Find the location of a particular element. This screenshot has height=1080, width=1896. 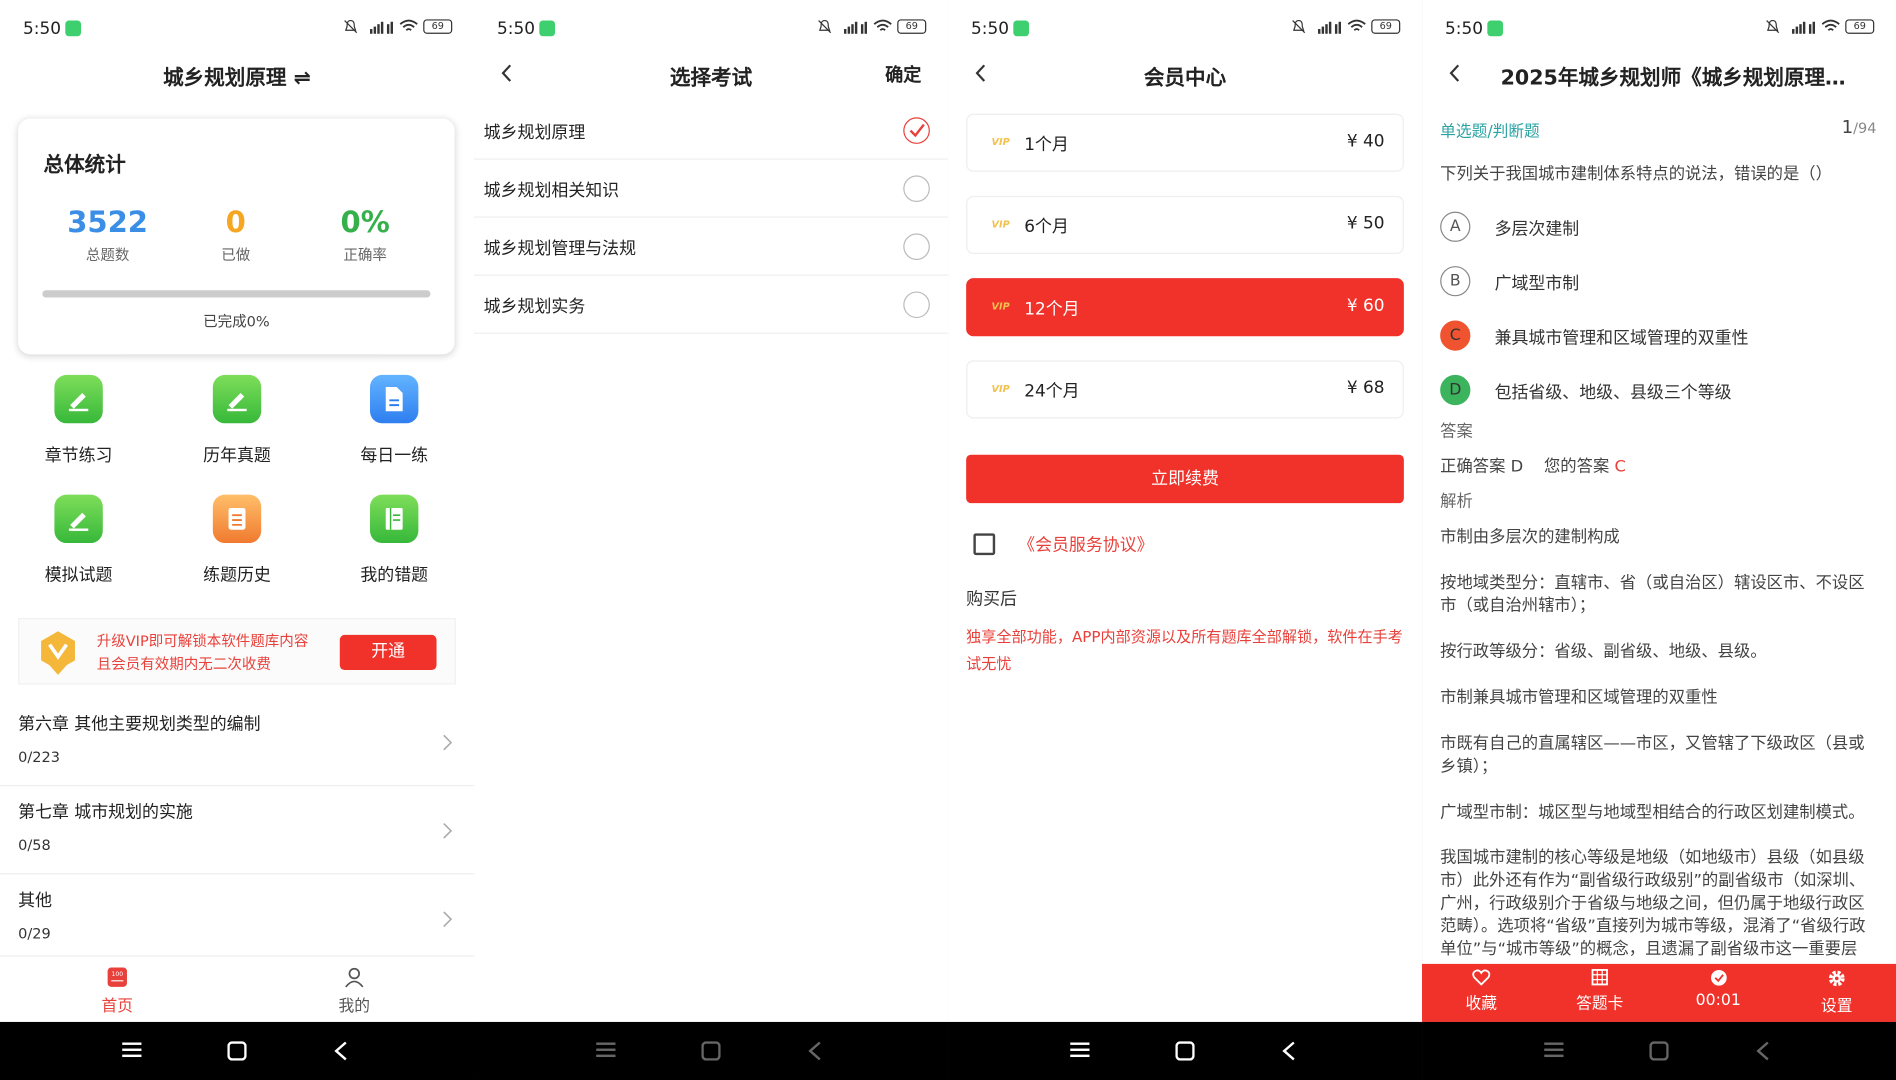

answer-card-button: 答题卡 is located at coordinates (1599, 991).